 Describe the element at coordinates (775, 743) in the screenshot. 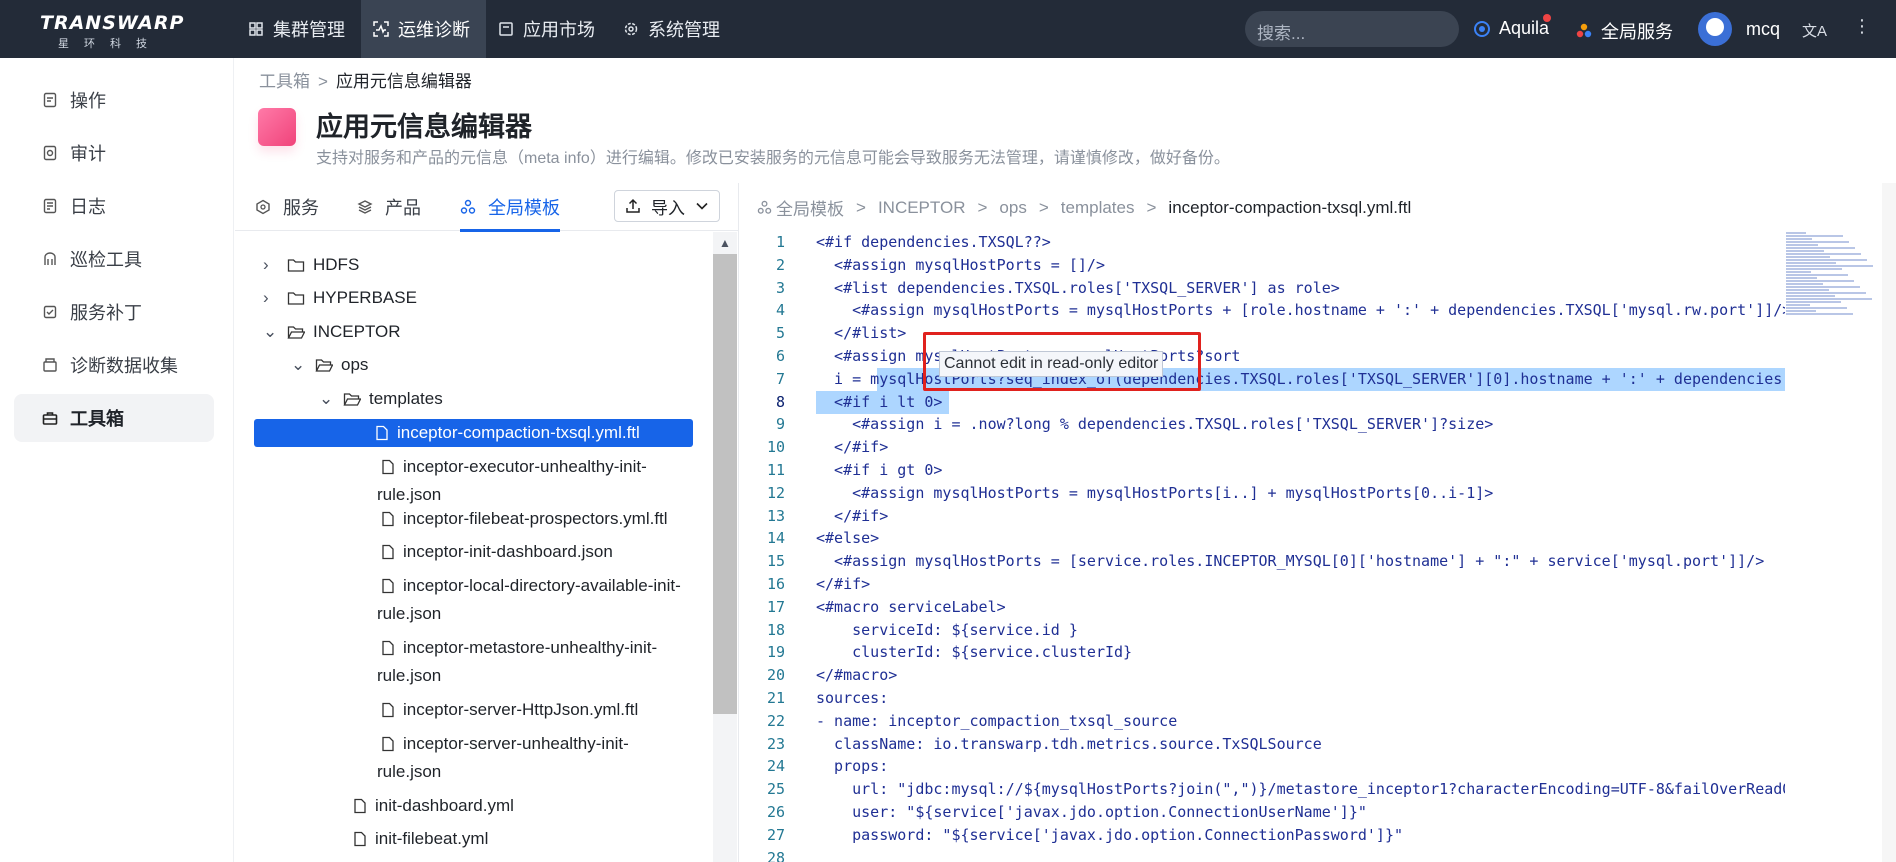

I see `line-number: 23` at that location.